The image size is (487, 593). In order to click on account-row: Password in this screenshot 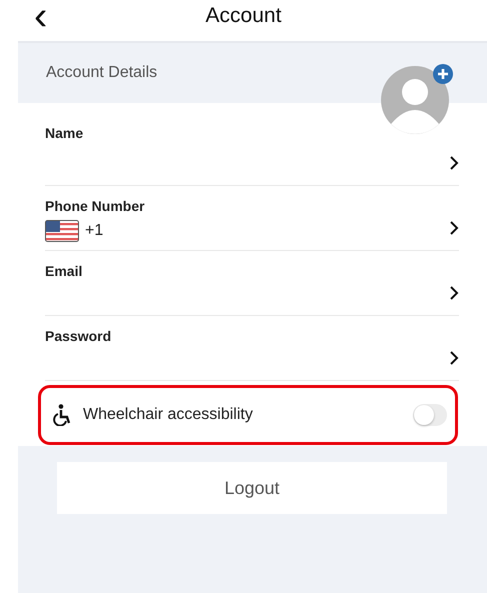, I will do `click(252, 348)`.